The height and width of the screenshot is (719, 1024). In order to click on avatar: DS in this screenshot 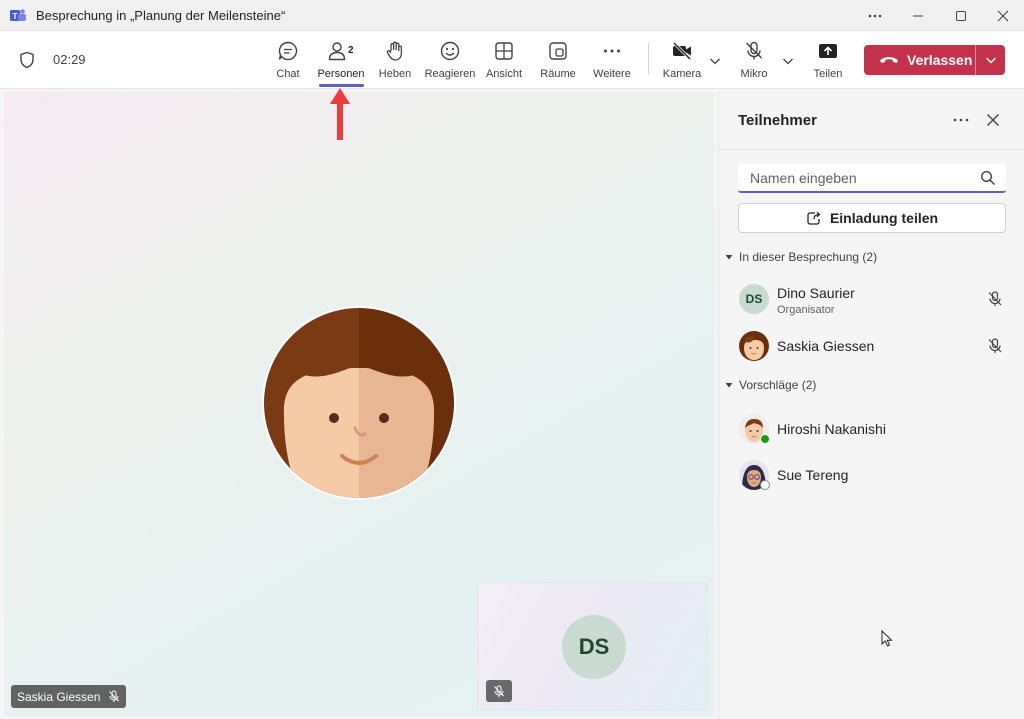, I will do `click(754, 299)`.